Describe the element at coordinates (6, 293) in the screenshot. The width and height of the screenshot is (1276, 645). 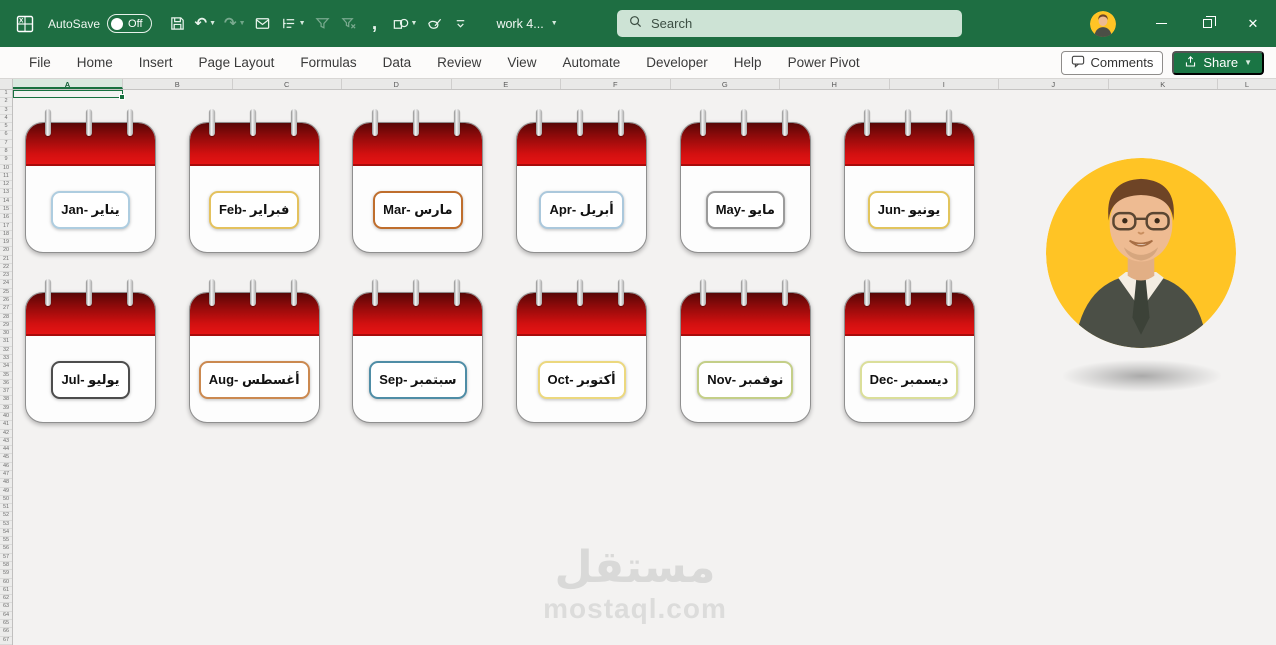
I see `row-header-25: 25` at that location.